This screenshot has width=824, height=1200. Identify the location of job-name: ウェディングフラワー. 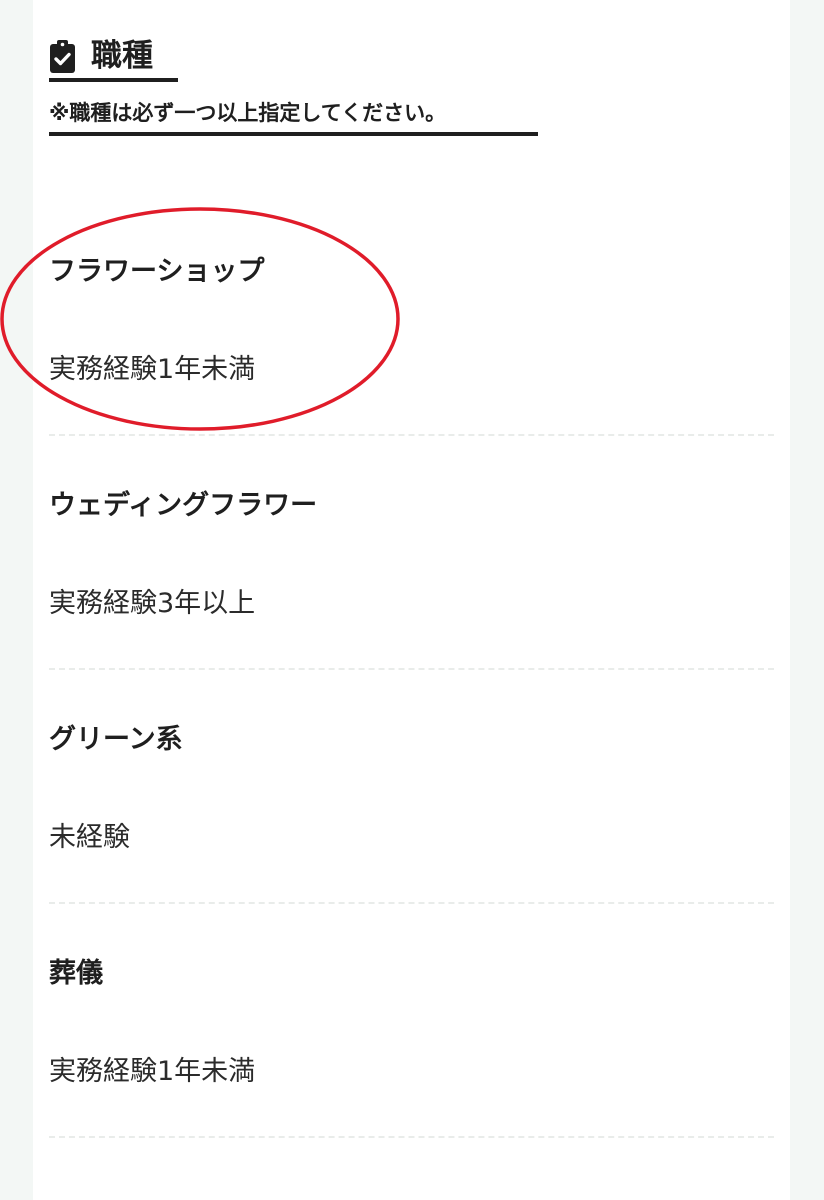
(183, 505).